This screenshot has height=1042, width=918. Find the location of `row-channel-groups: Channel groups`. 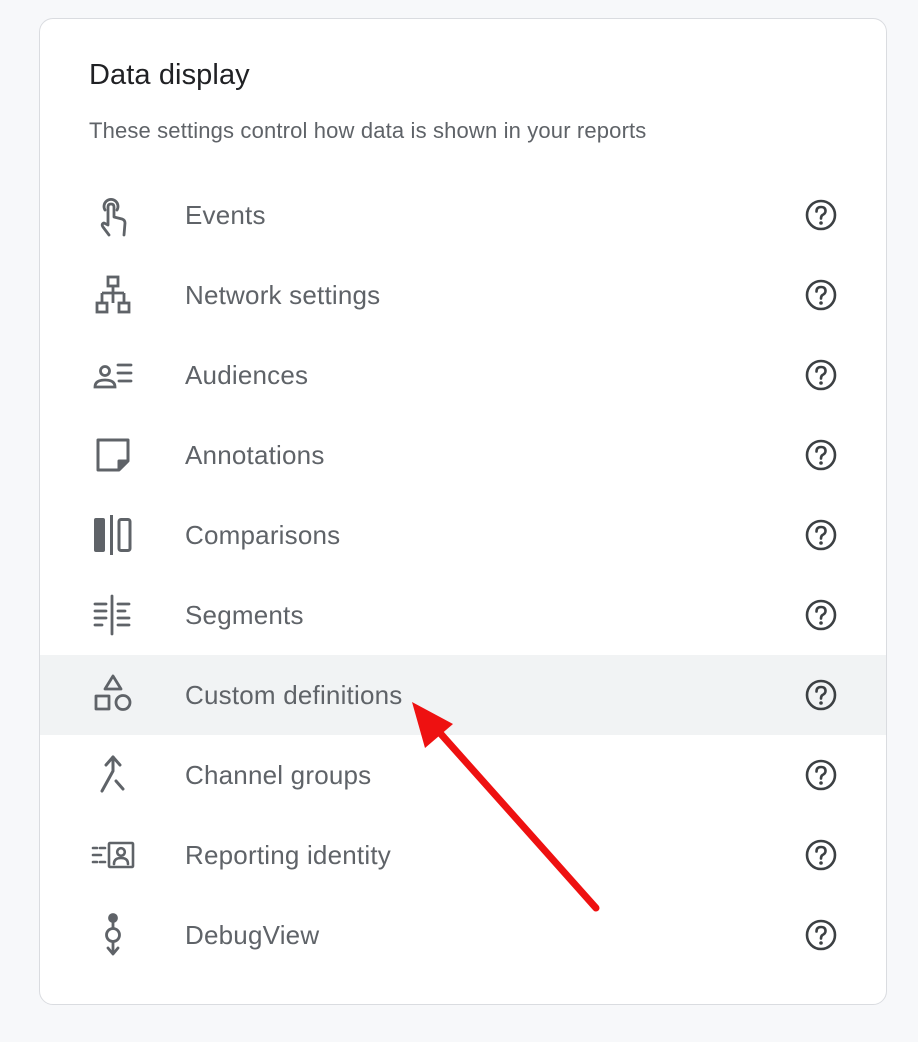

row-channel-groups: Channel groups is located at coordinates (463, 775).